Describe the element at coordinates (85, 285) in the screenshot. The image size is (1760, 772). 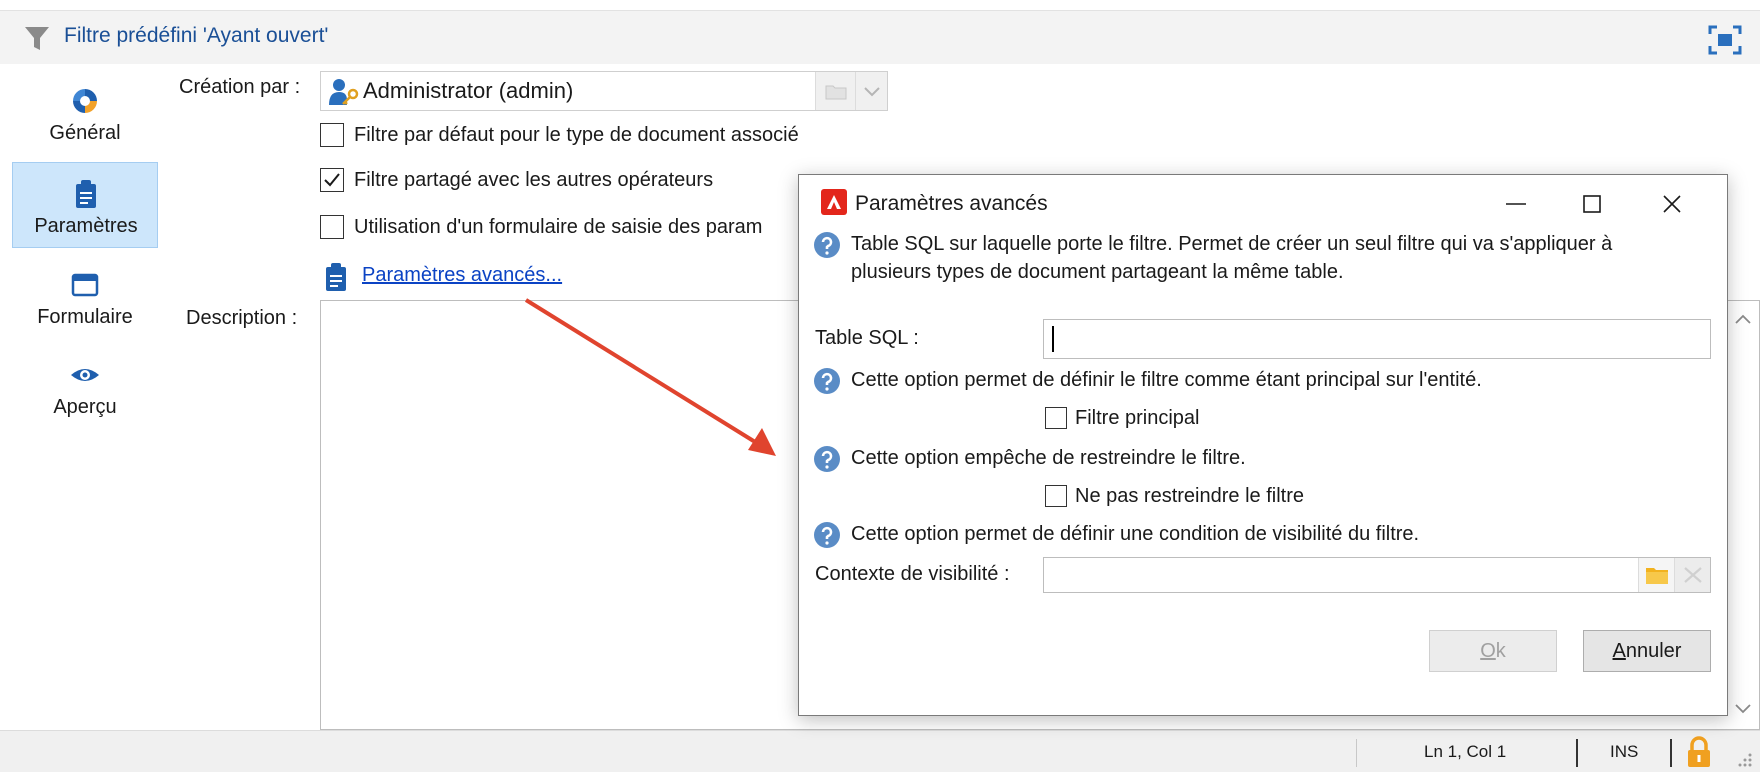
I see `form-icon` at that location.